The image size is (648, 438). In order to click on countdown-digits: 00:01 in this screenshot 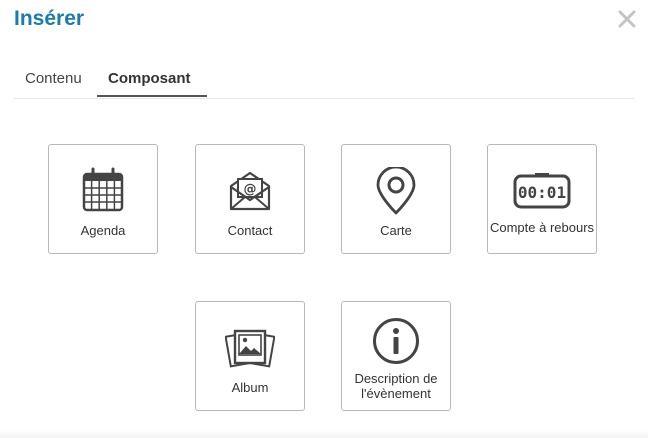, I will do `click(542, 192)`.